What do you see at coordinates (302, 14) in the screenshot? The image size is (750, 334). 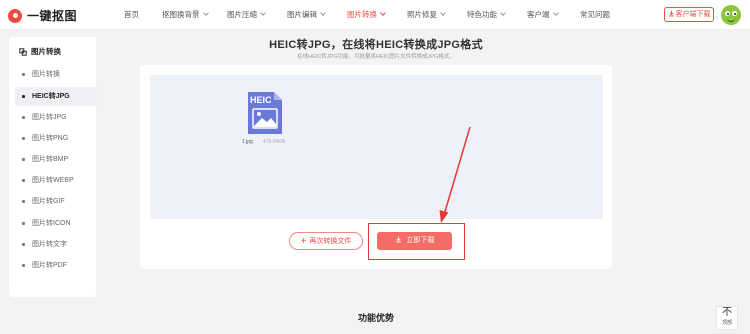 I see `nav-label: 图片编辑` at bounding box center [302, 14].